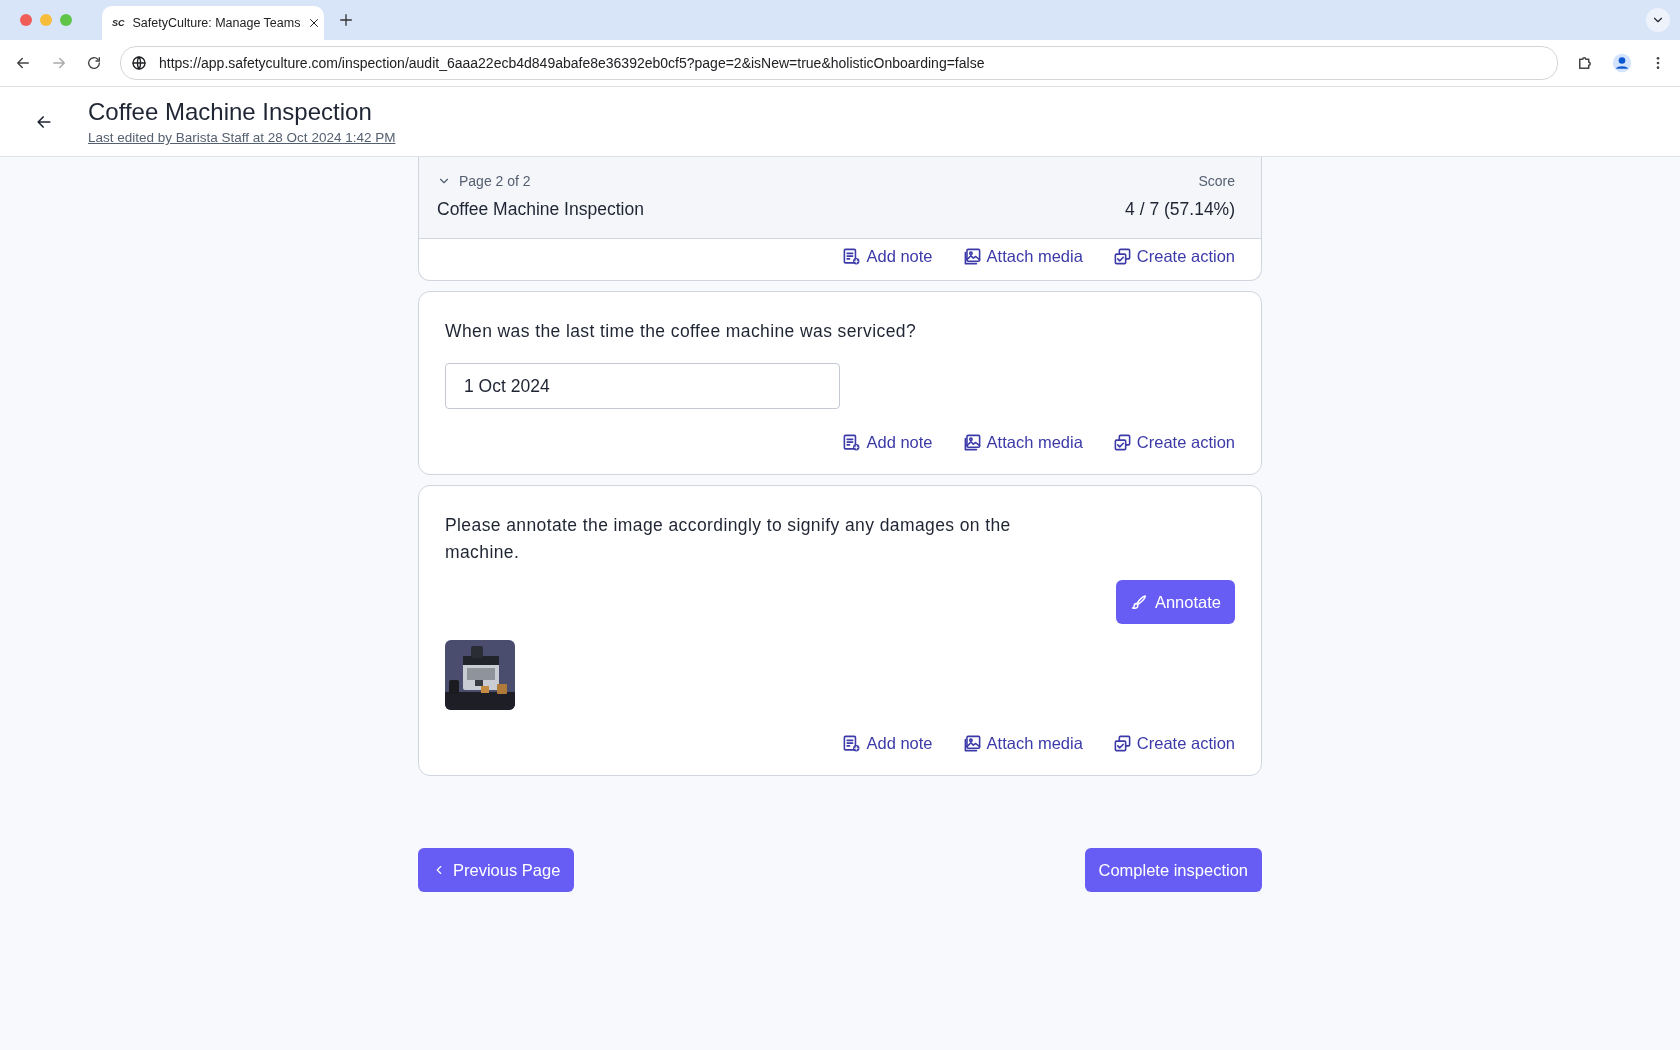 The width and height of the screenshot is (1680, 1050). Describe the element at coordinates (314, 23) in the screenshot. I see `close-icon` at that location.